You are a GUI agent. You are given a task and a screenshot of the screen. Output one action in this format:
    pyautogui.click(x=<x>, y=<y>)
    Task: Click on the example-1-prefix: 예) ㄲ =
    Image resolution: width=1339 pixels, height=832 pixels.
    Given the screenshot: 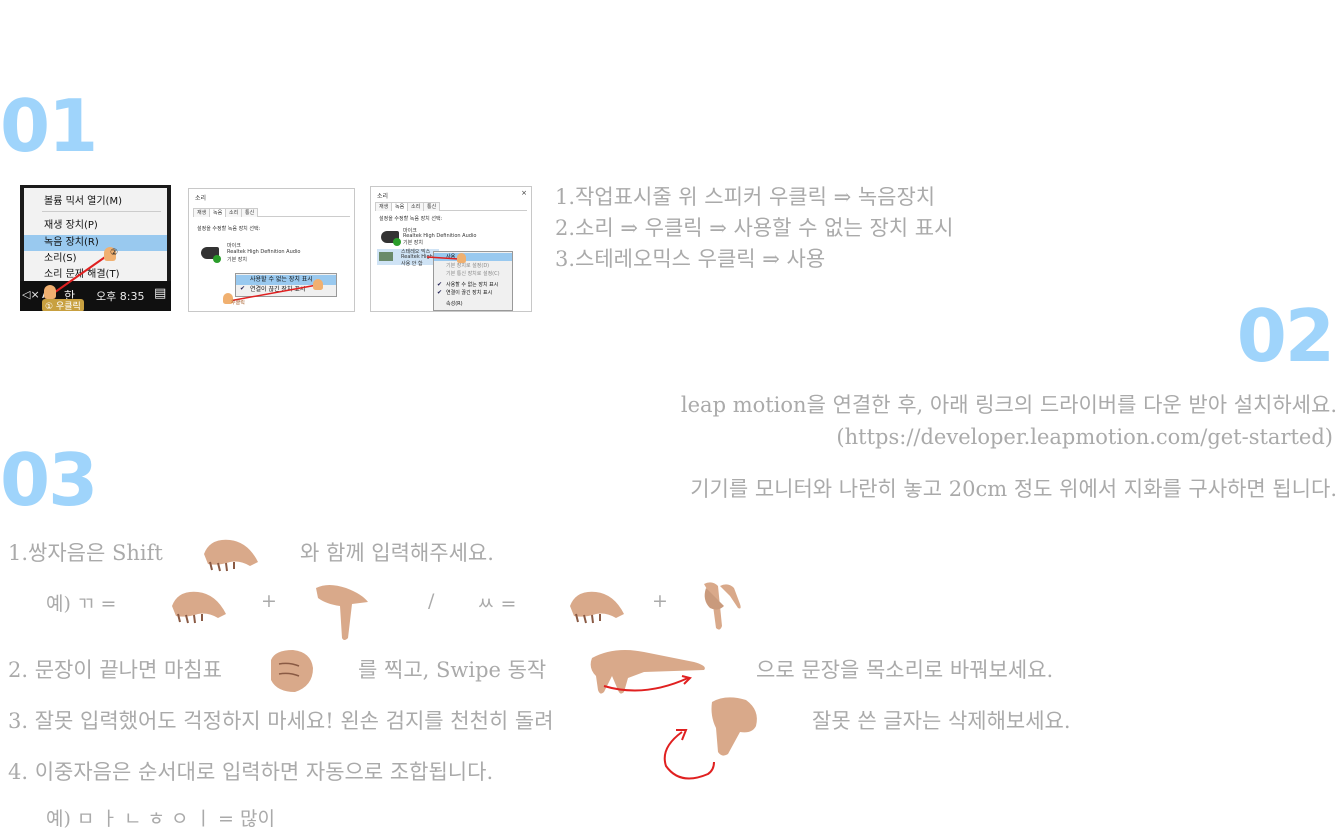 What is the action you would take?
    pyautogui.click(x=81, y=604)
    